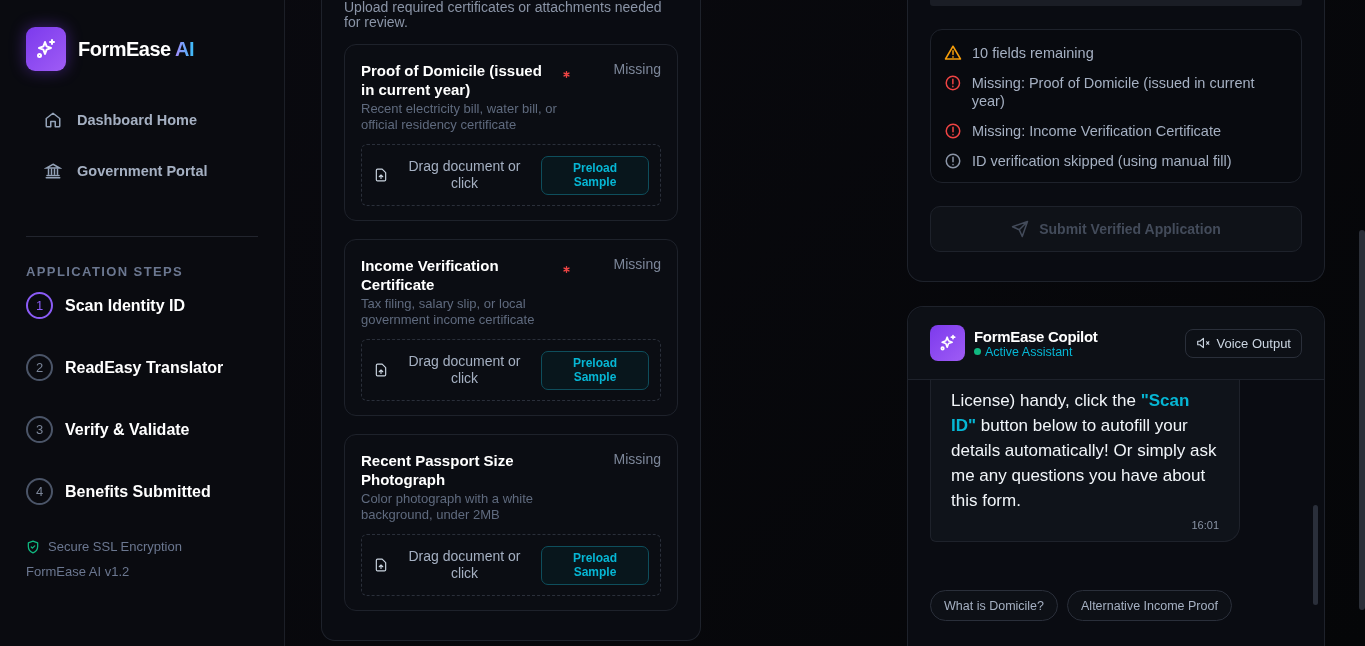 The image size is (1365, 646). What do you see at coordinates (1362, 420) in the screenshot?
I see `page-scrollbar` at bounding box center [1362, 420].